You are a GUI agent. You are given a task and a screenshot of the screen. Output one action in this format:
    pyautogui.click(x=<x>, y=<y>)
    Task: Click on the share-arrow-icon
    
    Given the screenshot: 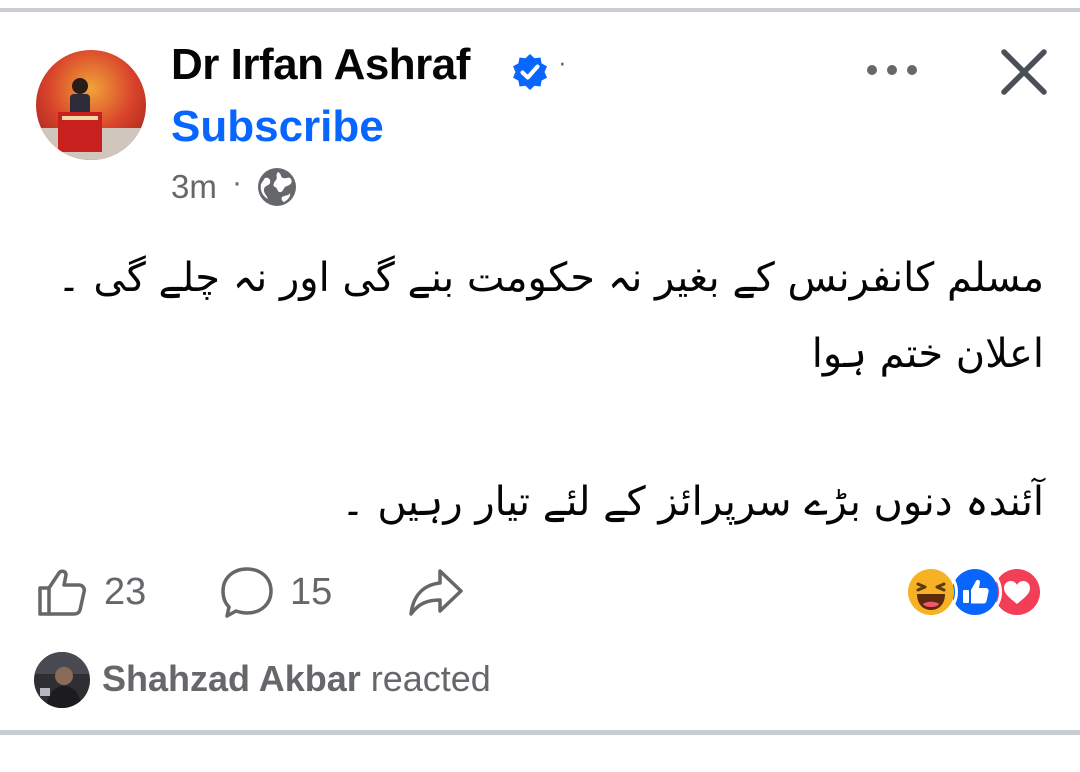 What is the action you would take?
    pyautogui.click(x=436, y=592)
    